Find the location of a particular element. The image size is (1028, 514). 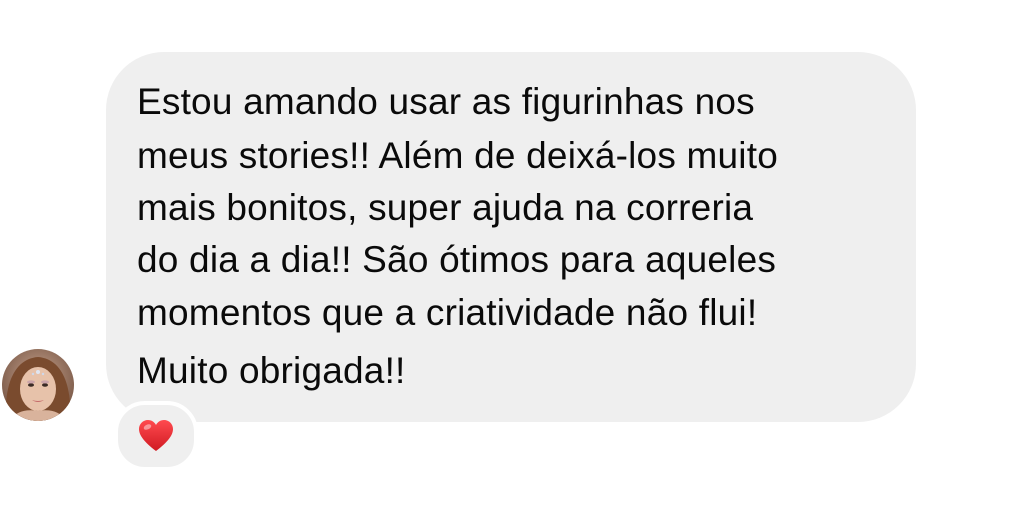

avatar is located at coordinates (38, 385).